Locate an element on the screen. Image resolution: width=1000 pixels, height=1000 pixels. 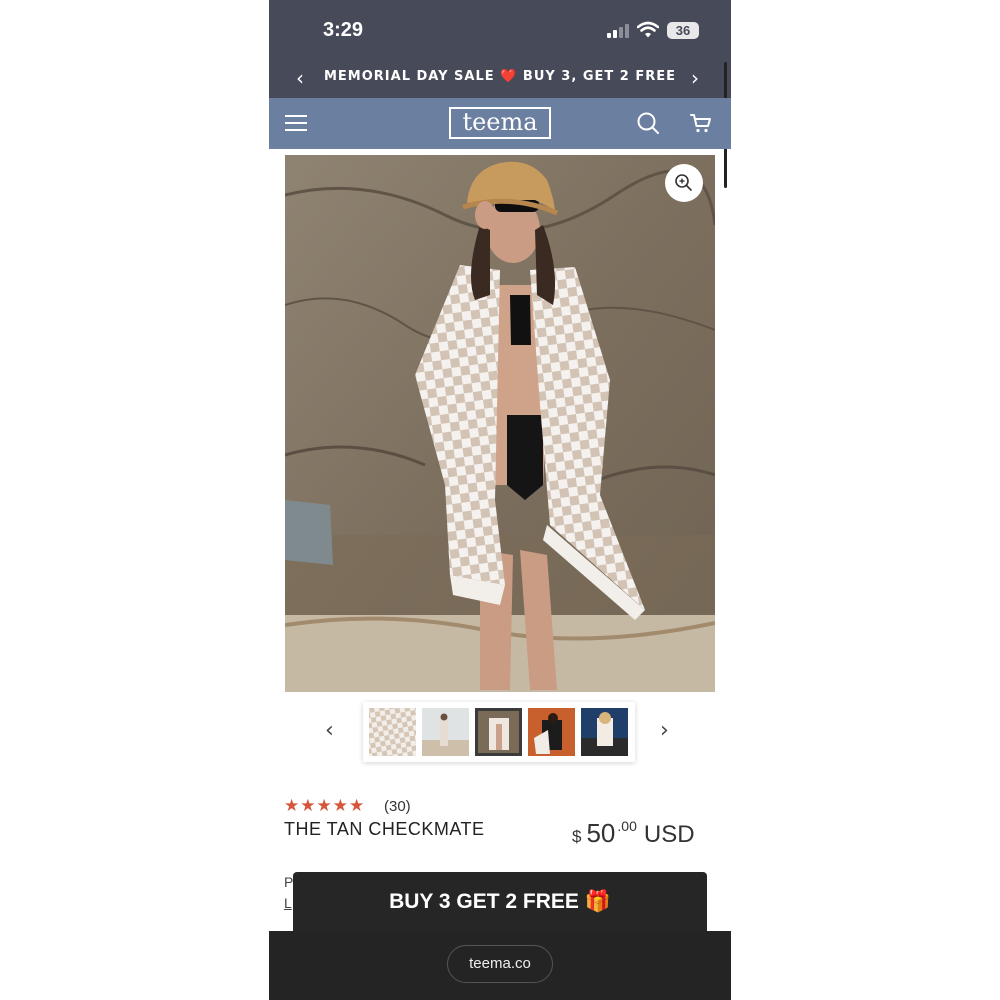
status-time: 3:29 is located at coordinates (343, 30).